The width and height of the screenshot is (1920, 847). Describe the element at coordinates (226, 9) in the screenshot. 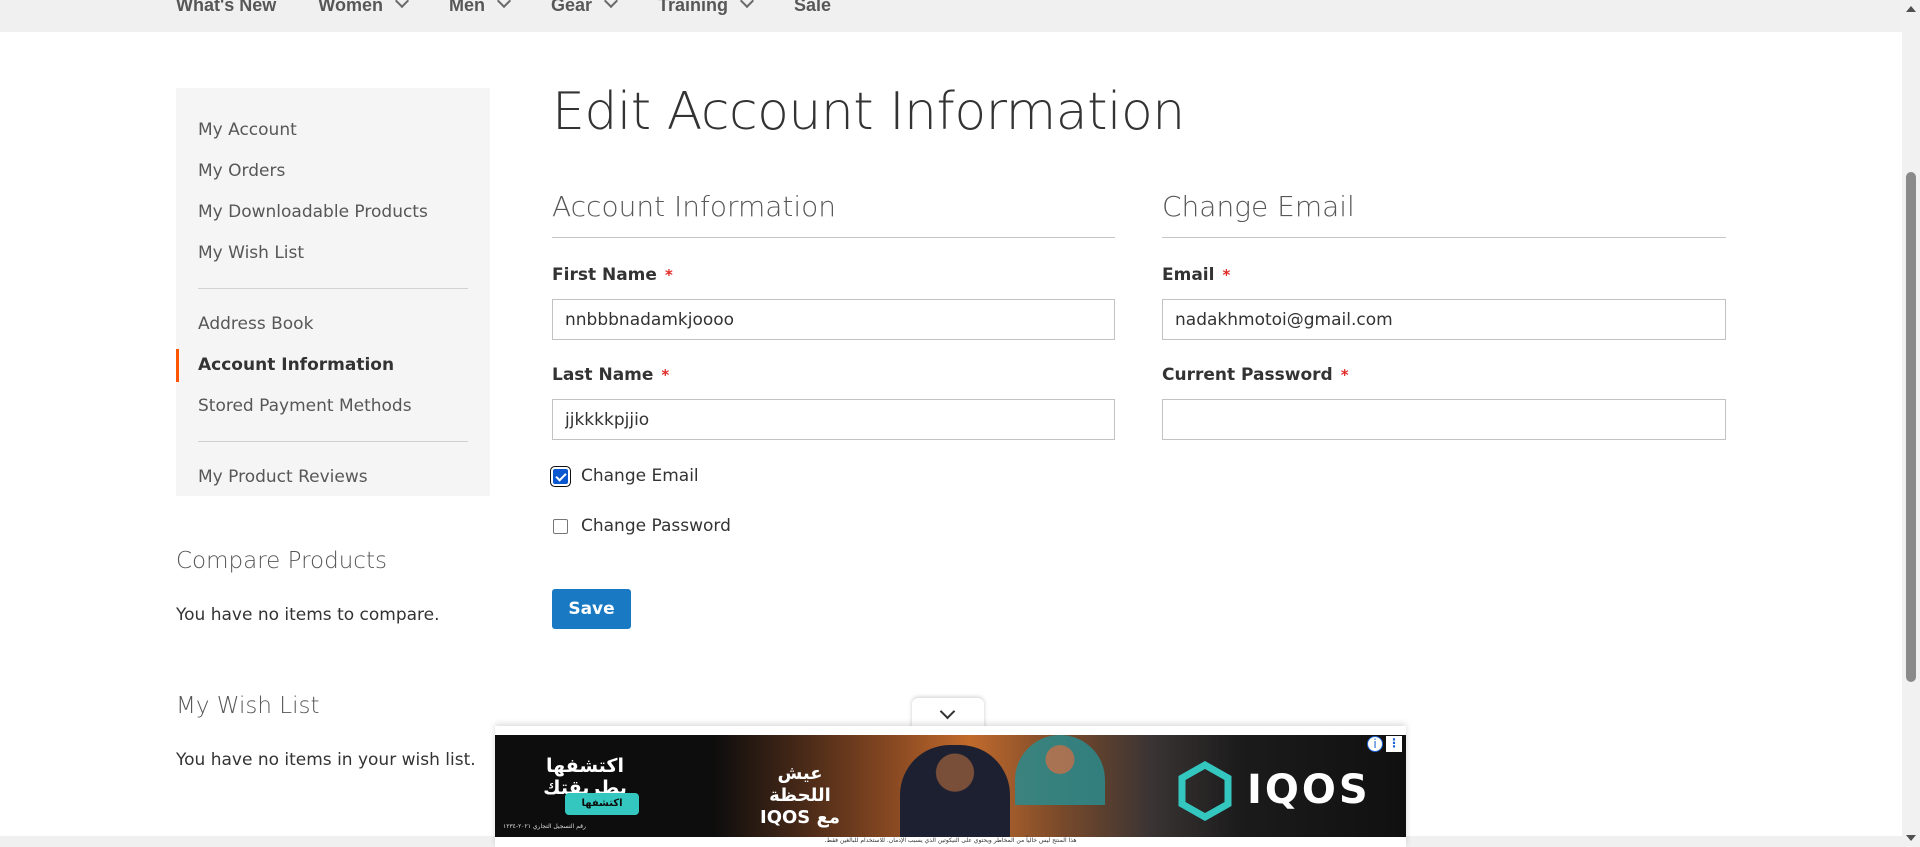

I see `nav-item-whats-new: What's New` at that location.